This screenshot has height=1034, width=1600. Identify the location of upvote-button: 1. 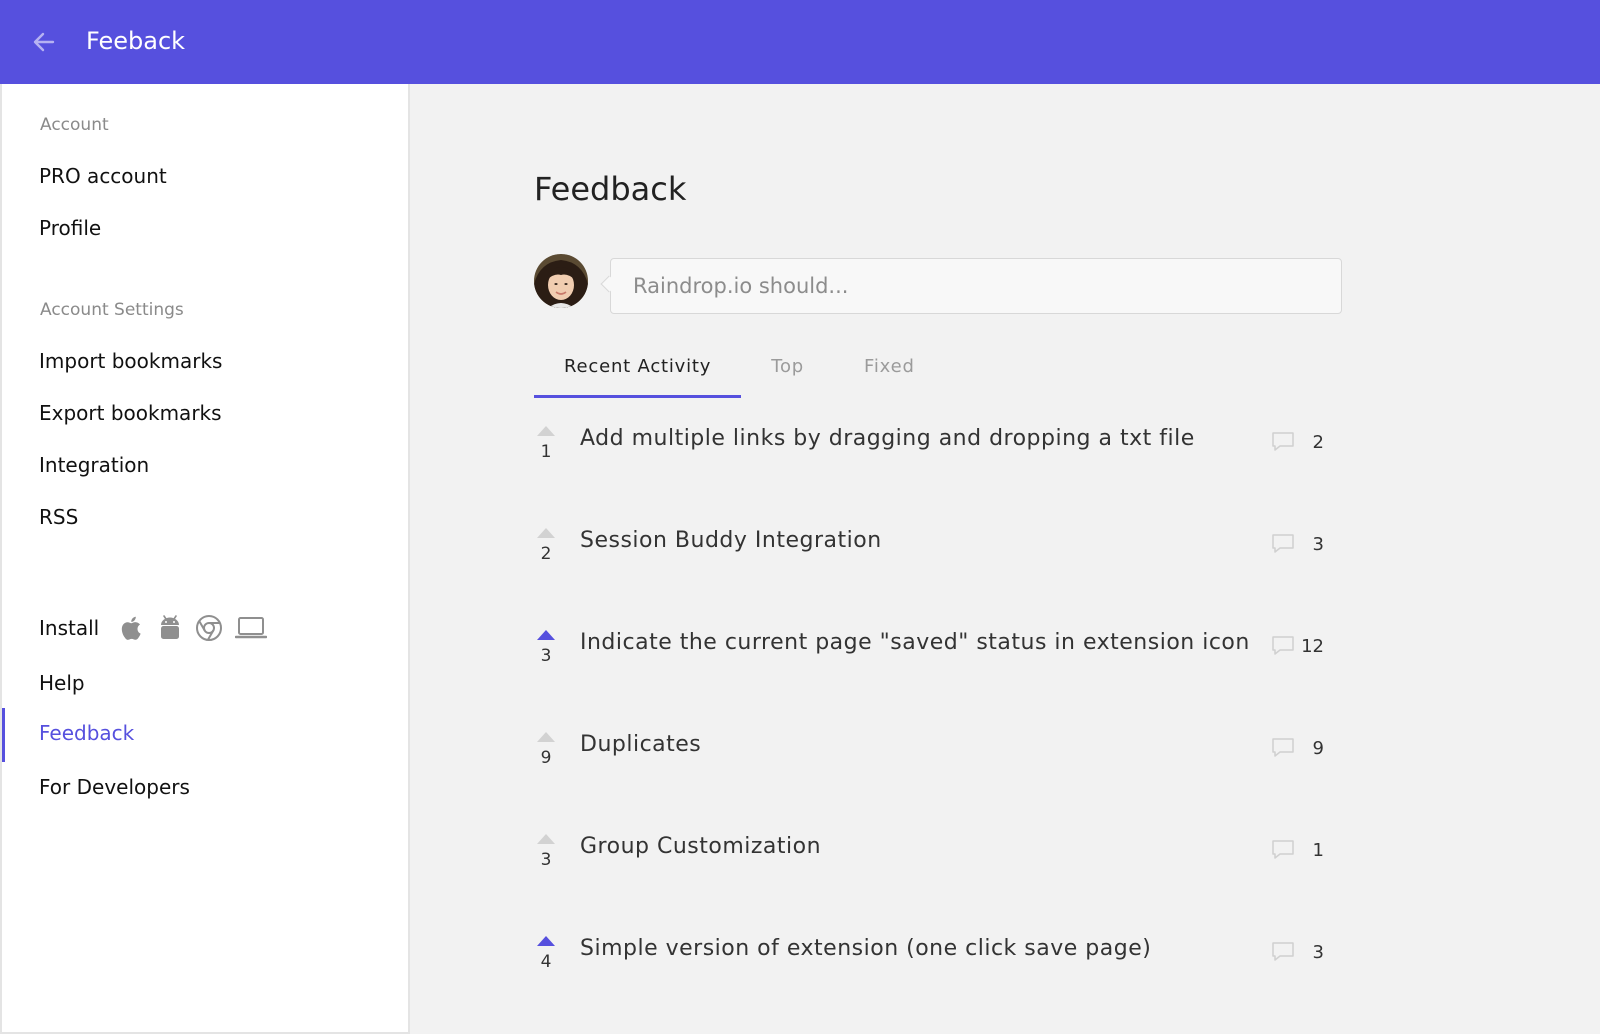
(546, 454).